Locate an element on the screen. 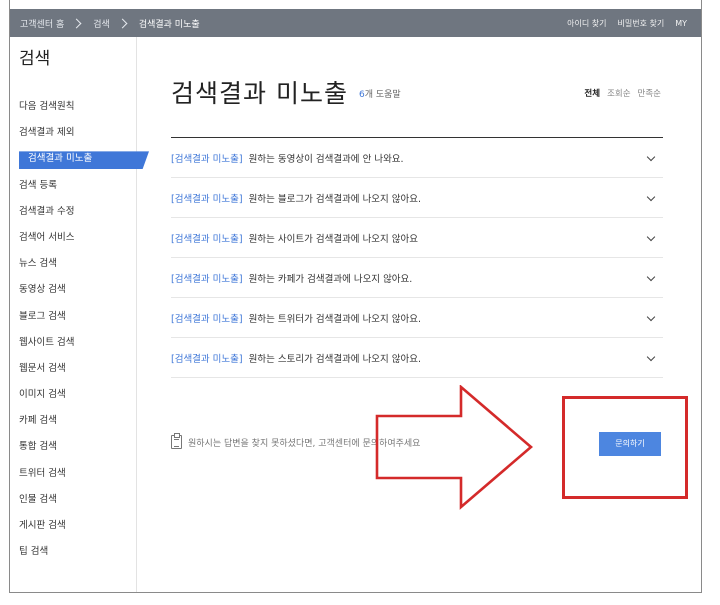 The height and width of the screenshot is (605, 720). faq-question: 원하는 블로그가 검색결과에 나오지 않아요. is located at coordinates (335, 199).